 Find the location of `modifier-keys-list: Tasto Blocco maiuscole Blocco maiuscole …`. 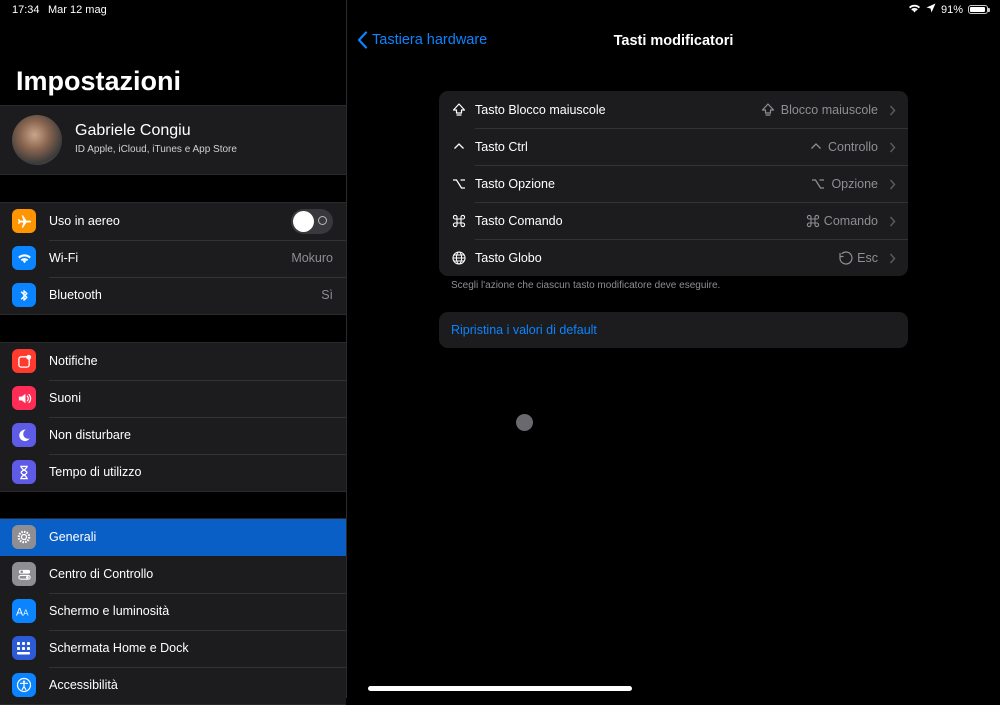

modifier-keys-list: Tasto Blocco maiuscole Blocco maiuscole … is located at coordinates (673, 183).